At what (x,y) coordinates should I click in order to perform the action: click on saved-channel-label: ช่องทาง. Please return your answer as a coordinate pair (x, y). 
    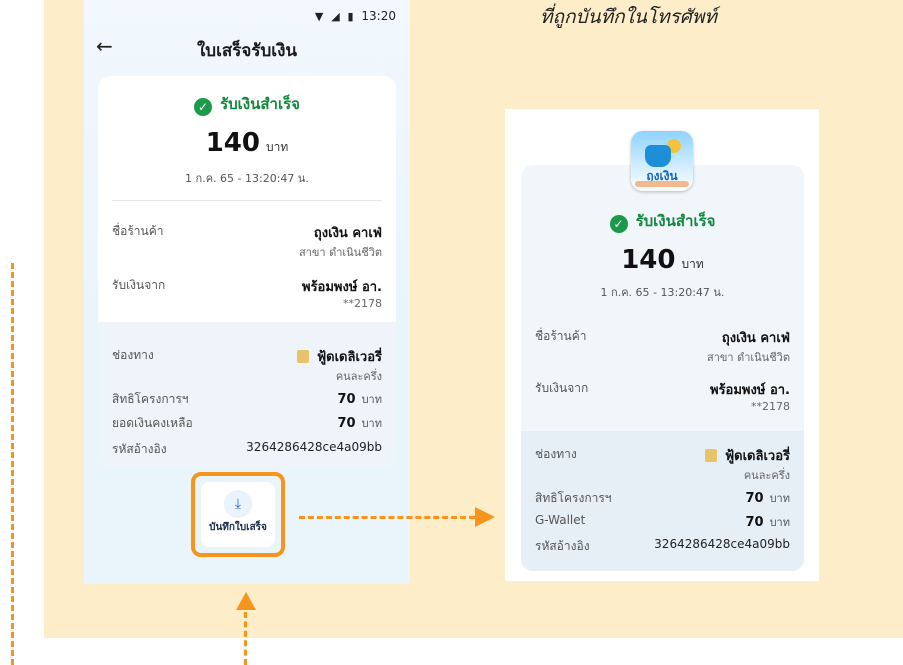
    Looking at the image, I should click on (556, 454).